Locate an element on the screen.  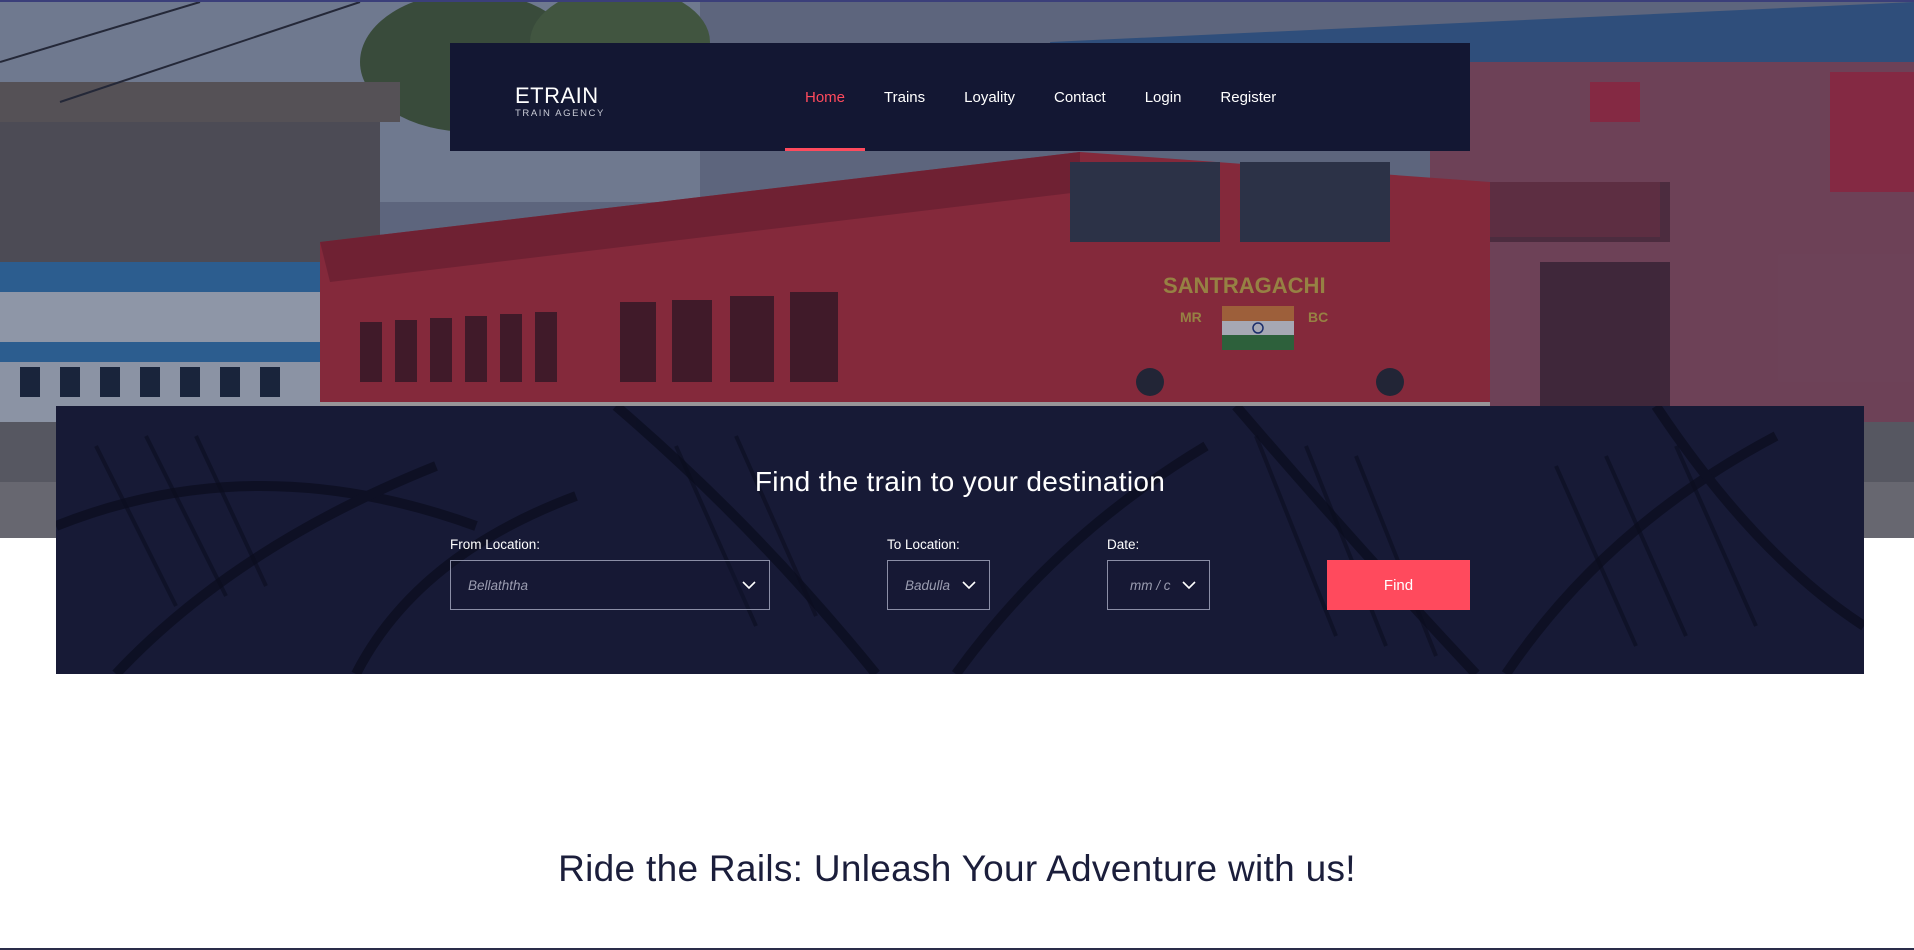
to-location-label: To Location: is located at coordinates (923, 544).